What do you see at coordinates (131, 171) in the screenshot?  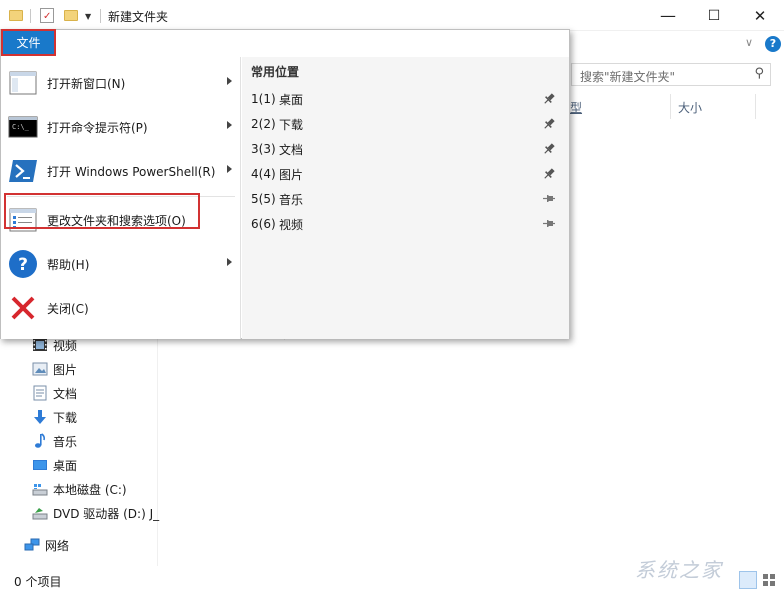 I see `menu-item-label: 打开 Windows PowerShell(R)` at bounding box center [131, 171].